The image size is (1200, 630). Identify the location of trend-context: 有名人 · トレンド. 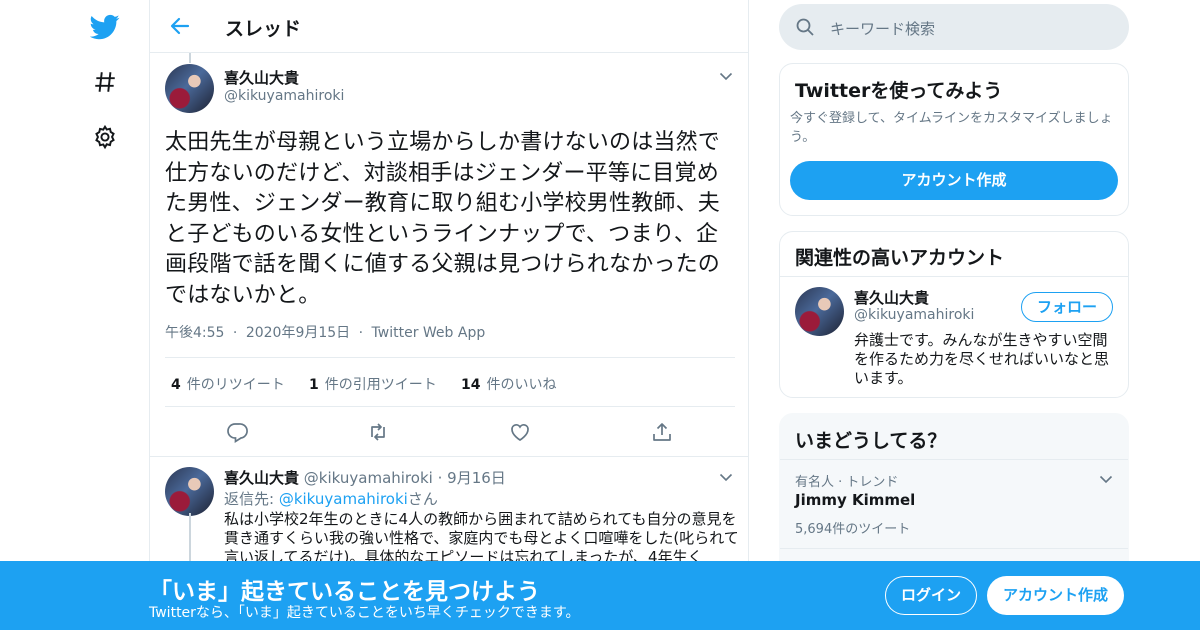
(847, 482).